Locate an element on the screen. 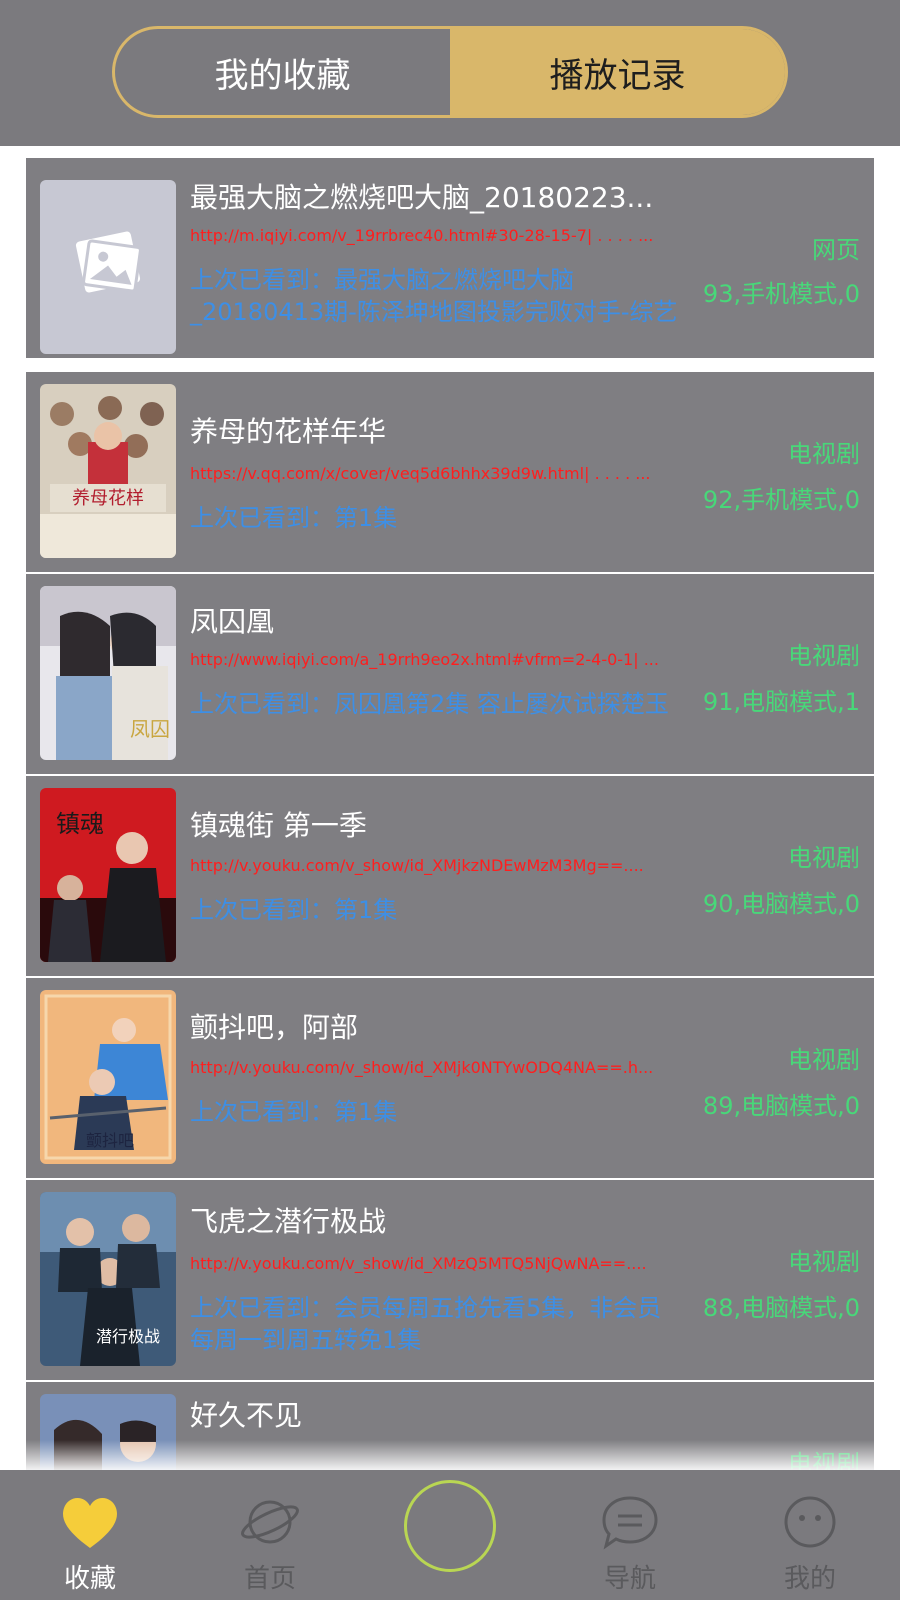 The image size is (900, 1600). poster-image: 潜行极战 is located at coordinates (108, 1279).